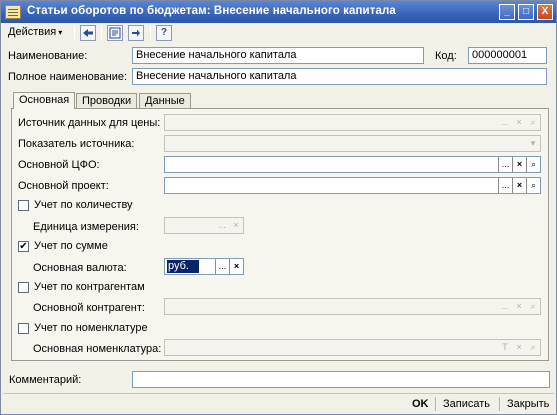 The image size is (557, 415). Describe the element at coordinates (278, 393) in the screenshot. I see `footer-divider` at that location.